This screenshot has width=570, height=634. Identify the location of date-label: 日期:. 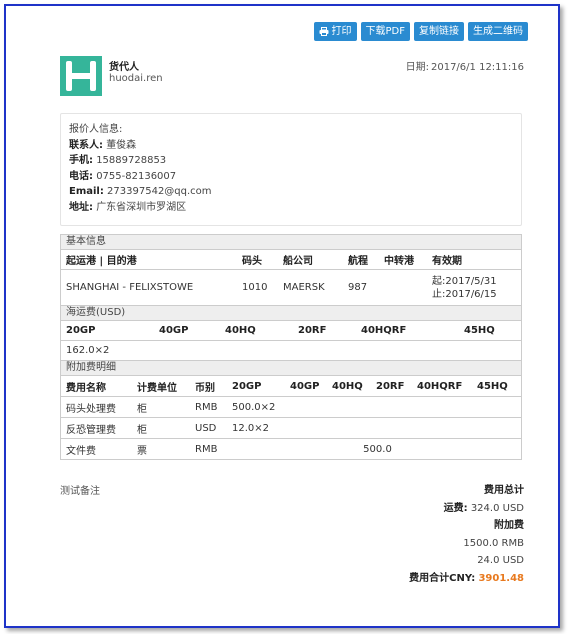
(417, 67).